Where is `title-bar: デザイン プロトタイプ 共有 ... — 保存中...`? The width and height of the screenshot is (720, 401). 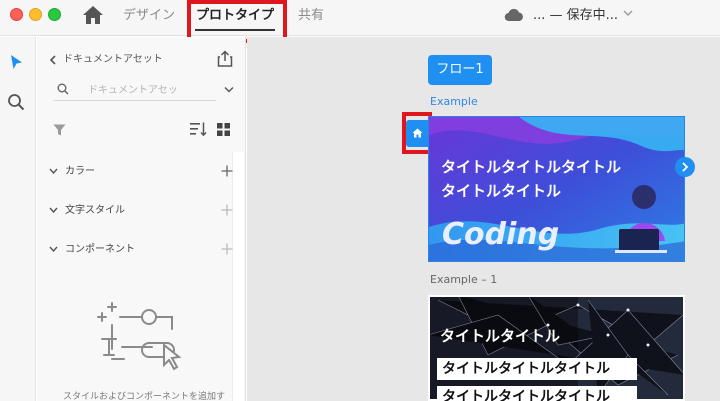 title-bar: デザイン プロトタイプ 共有 ... — 保存中... is located at coordinates (360, 18).